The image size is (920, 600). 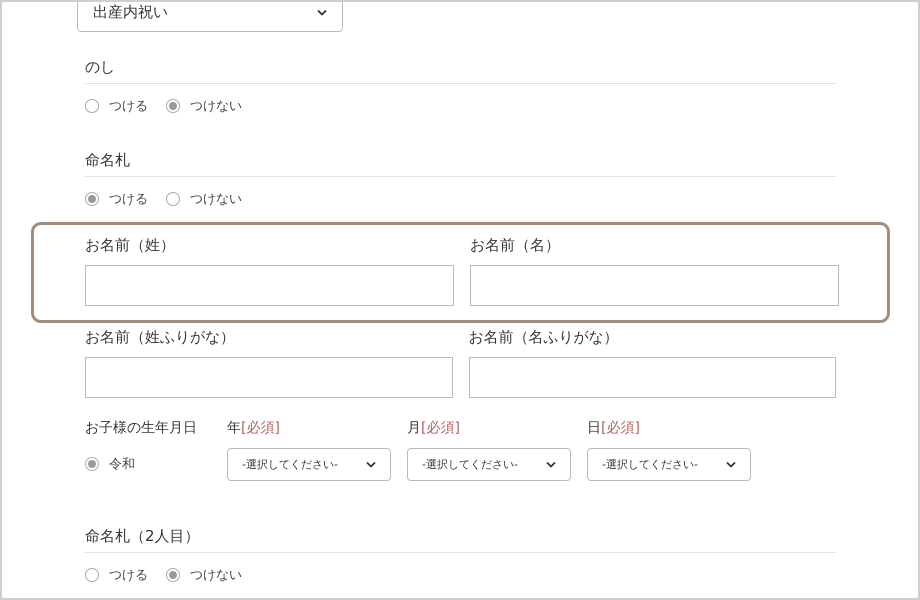 What do you see at coordinates (434, 428) in the screenshot?
I see `field-label: 月[必須]` at bounding box center [434, 428].